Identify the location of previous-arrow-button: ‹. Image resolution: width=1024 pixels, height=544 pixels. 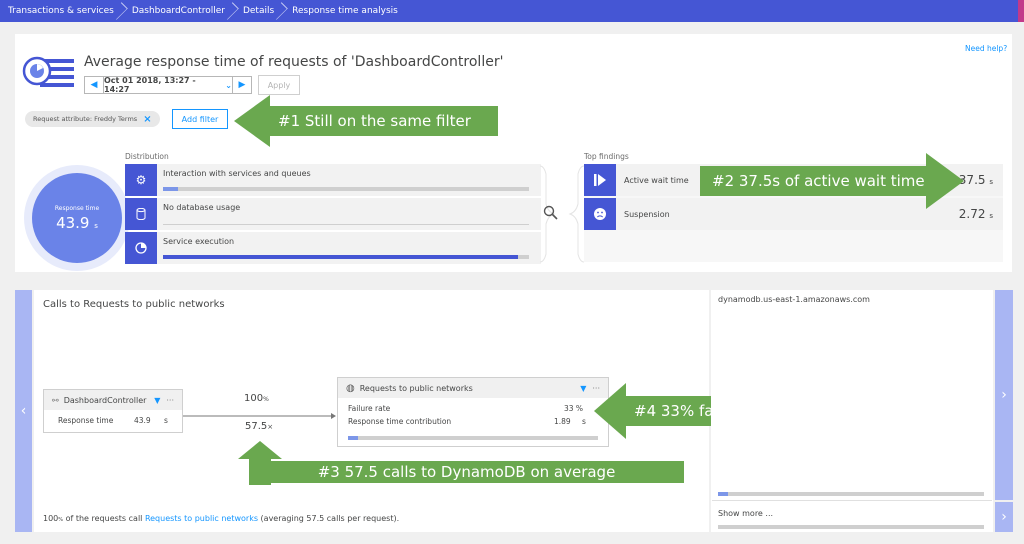
(23, 411).